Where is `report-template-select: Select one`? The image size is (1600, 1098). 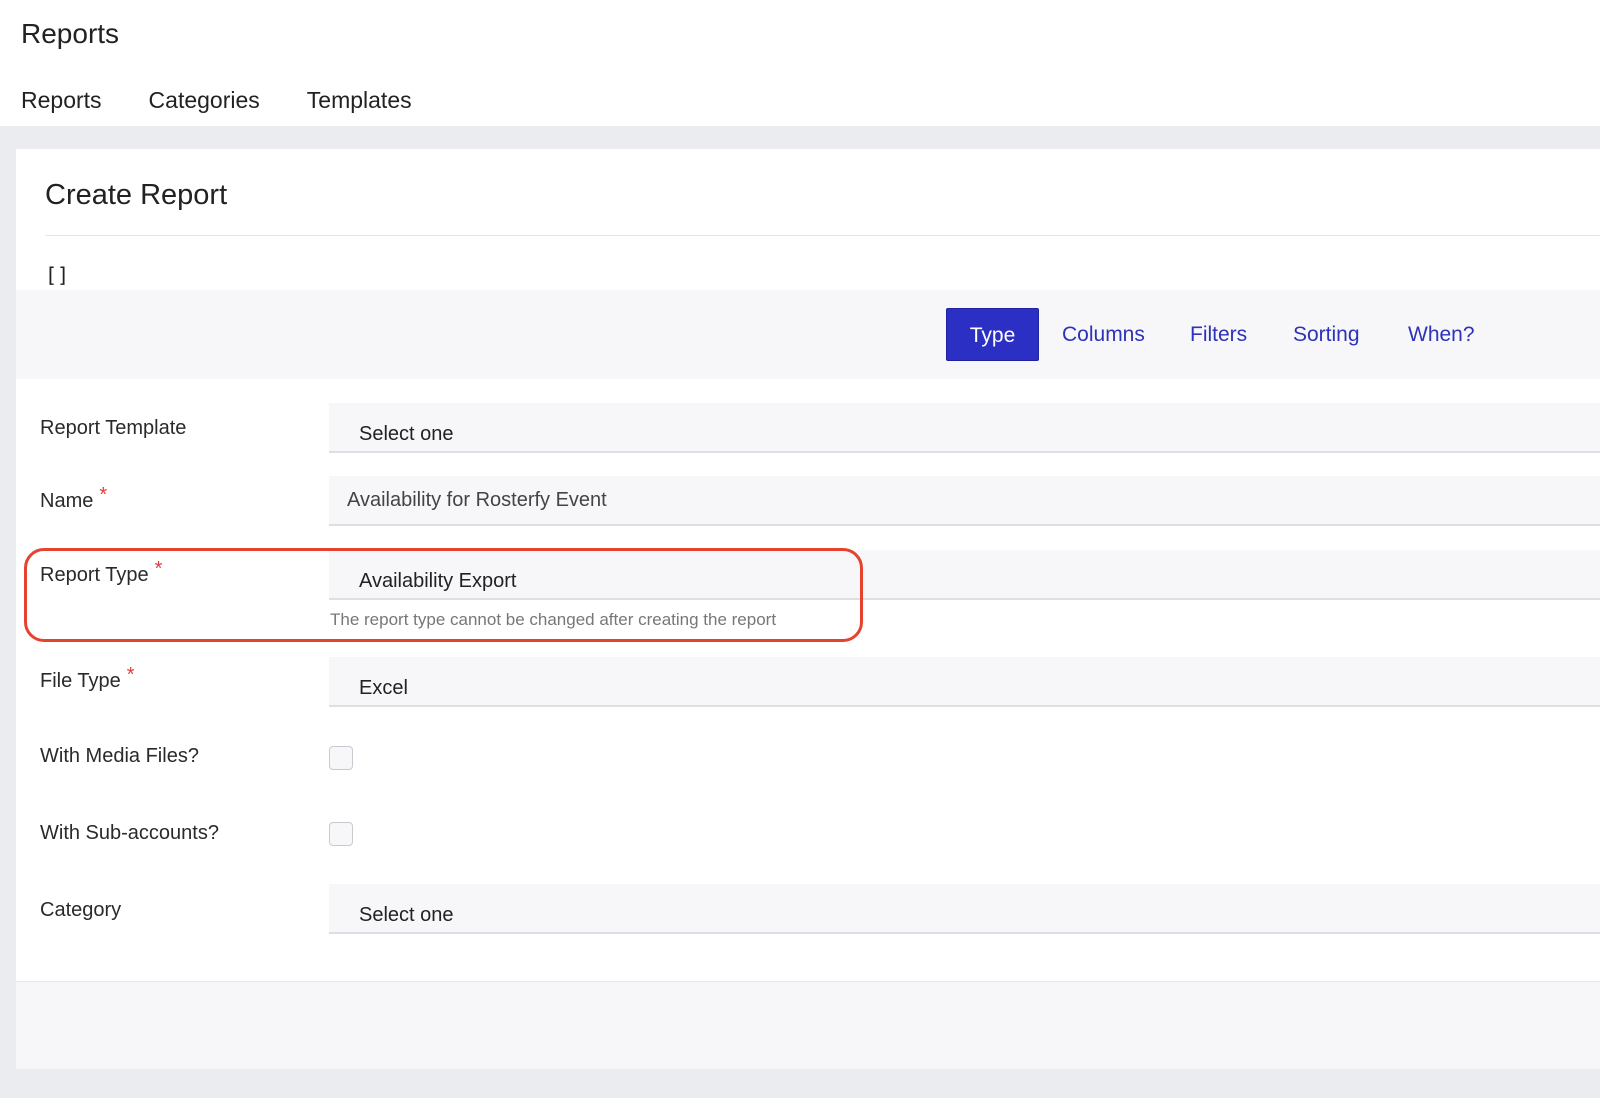
report-template-select: Select one is located at coordinates (964, 428).